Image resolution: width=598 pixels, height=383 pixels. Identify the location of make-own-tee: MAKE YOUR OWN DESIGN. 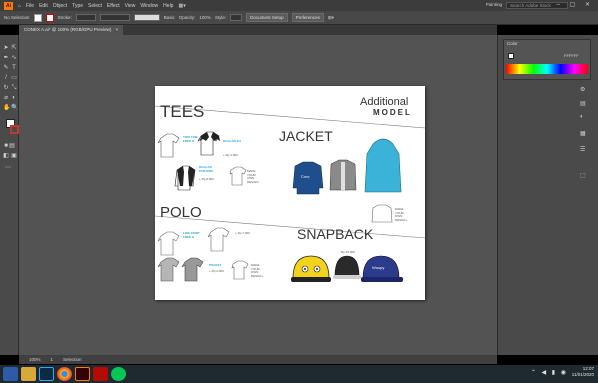
(253, 176).